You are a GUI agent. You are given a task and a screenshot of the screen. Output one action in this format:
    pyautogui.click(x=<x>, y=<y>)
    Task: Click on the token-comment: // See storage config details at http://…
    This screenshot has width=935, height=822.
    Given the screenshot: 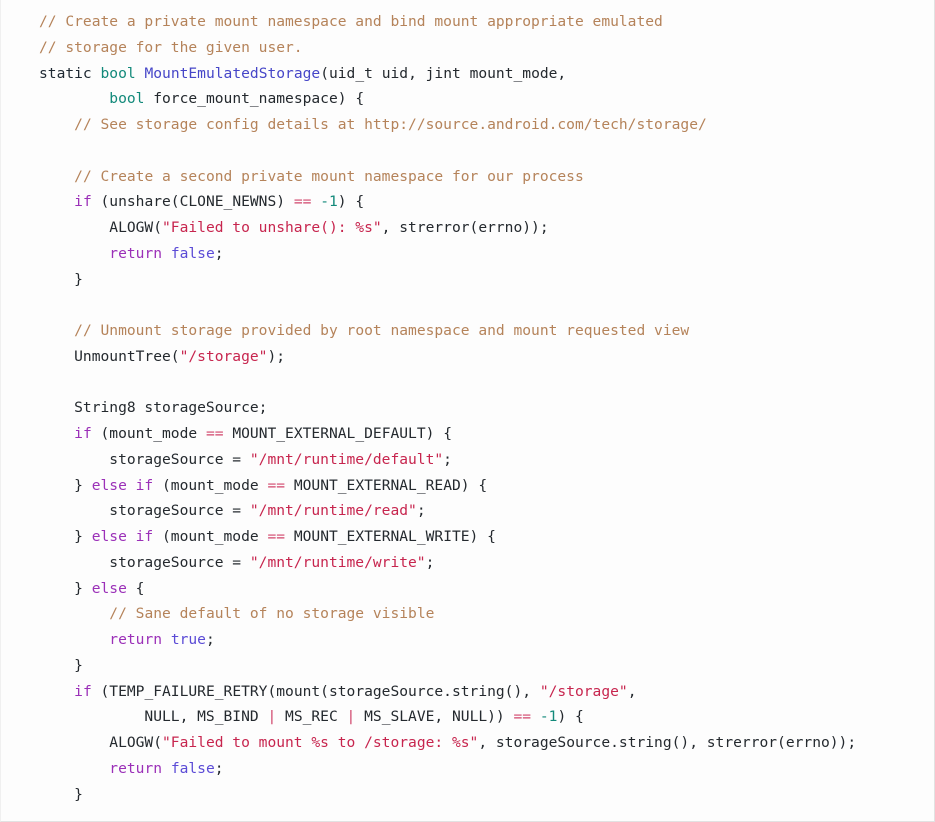 What is the action you would take?
    pyautogui.click(x=390, y=124)
    